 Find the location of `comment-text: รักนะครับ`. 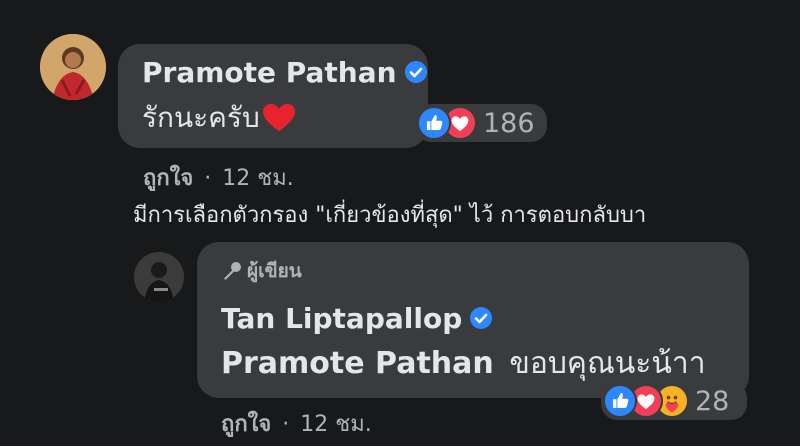

comment-text: รักนะครับ is located at coordinates (201, 117).